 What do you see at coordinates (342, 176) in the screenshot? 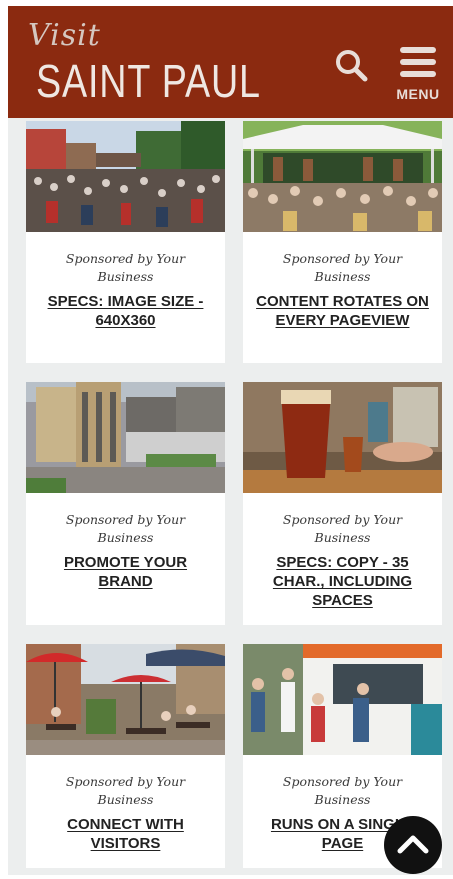
I see `outdoor-concert-tent-image` at bounding box center [342, 176].